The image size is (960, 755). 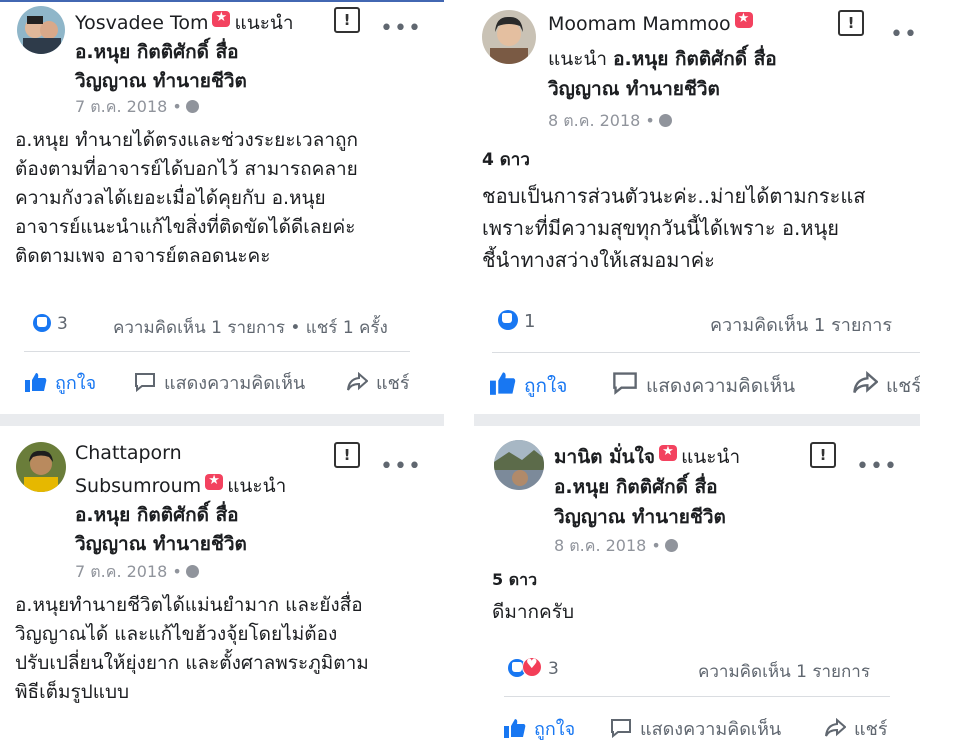 I want to click on share-icon, so click(x=865, y=382).